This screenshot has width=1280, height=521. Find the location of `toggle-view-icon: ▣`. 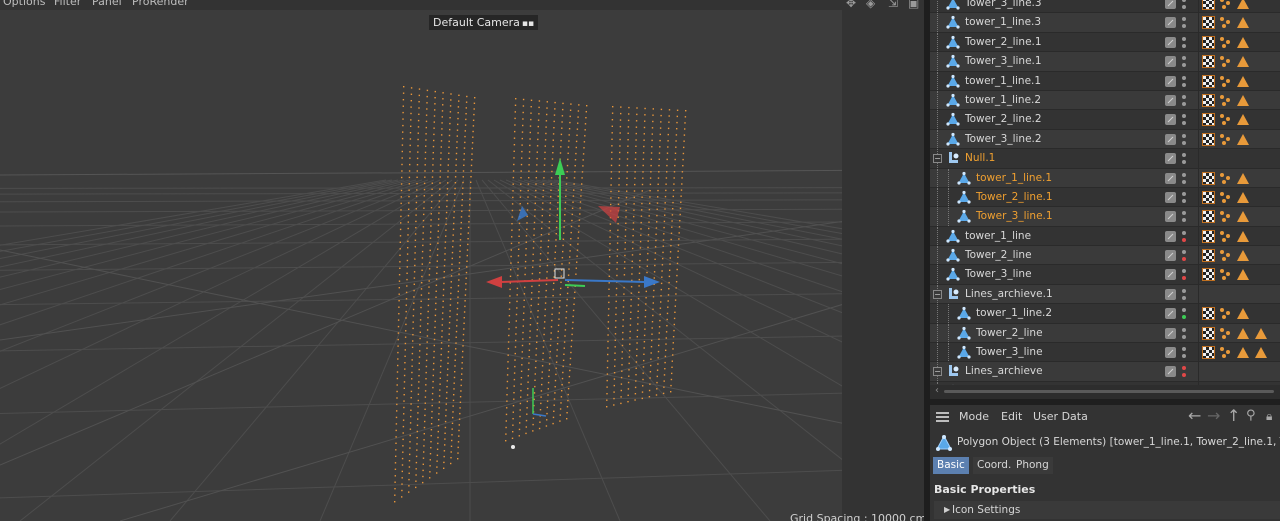

toggle-view-icon: ▣ is located at coordinates (913, 5).